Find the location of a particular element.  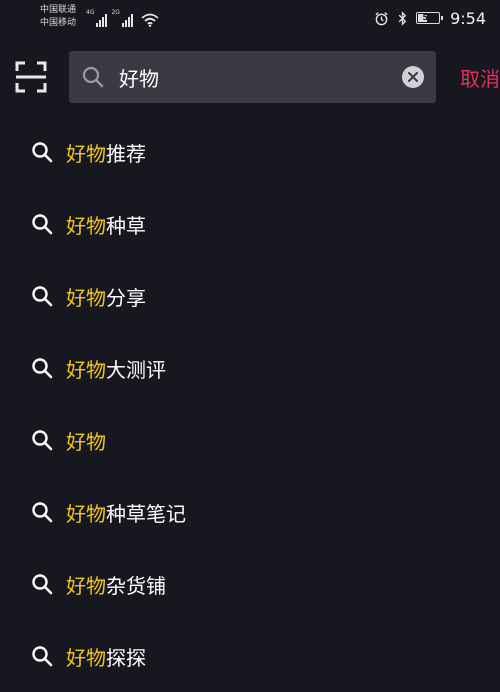

search-input is located at coordinates (254, 77).